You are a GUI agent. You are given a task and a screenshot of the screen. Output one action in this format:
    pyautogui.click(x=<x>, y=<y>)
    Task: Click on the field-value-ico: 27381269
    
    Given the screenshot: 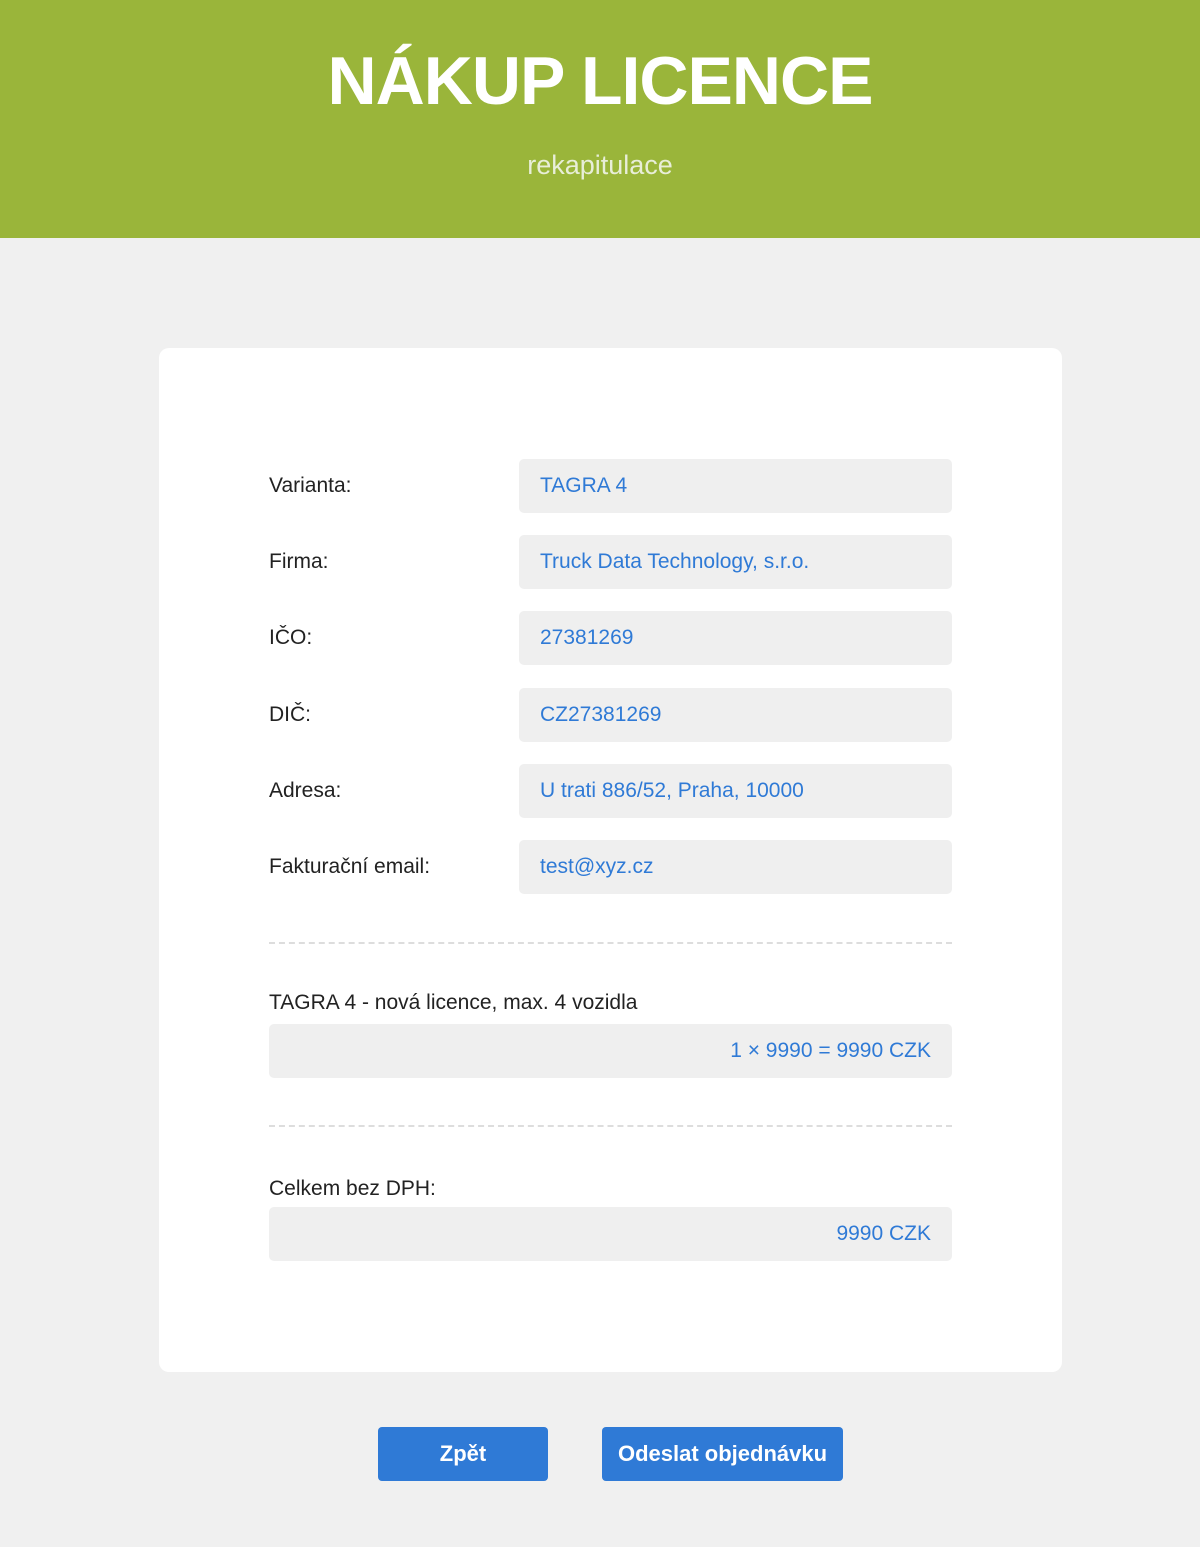 What is the action you would take?
    pyautogui.click(x=735, y=638)
    